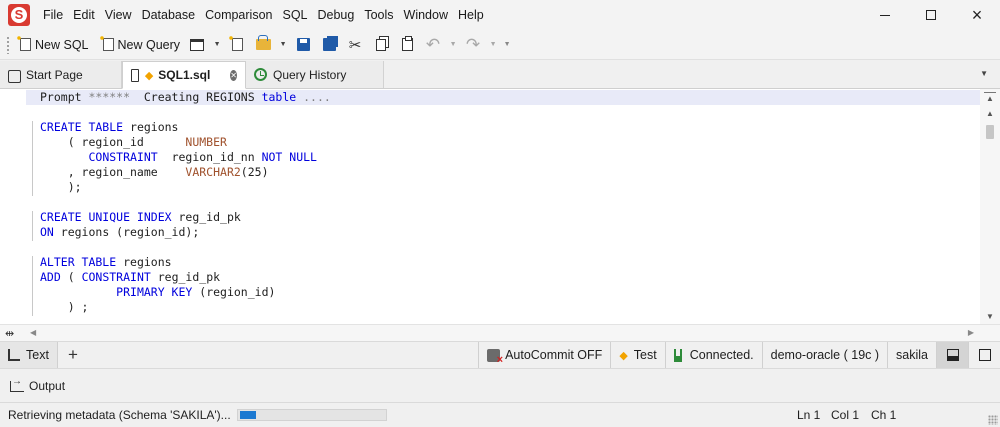 The height and width of the screenshot is (427, 1000). I want to click on add-view-button: +, so click(73, 355).